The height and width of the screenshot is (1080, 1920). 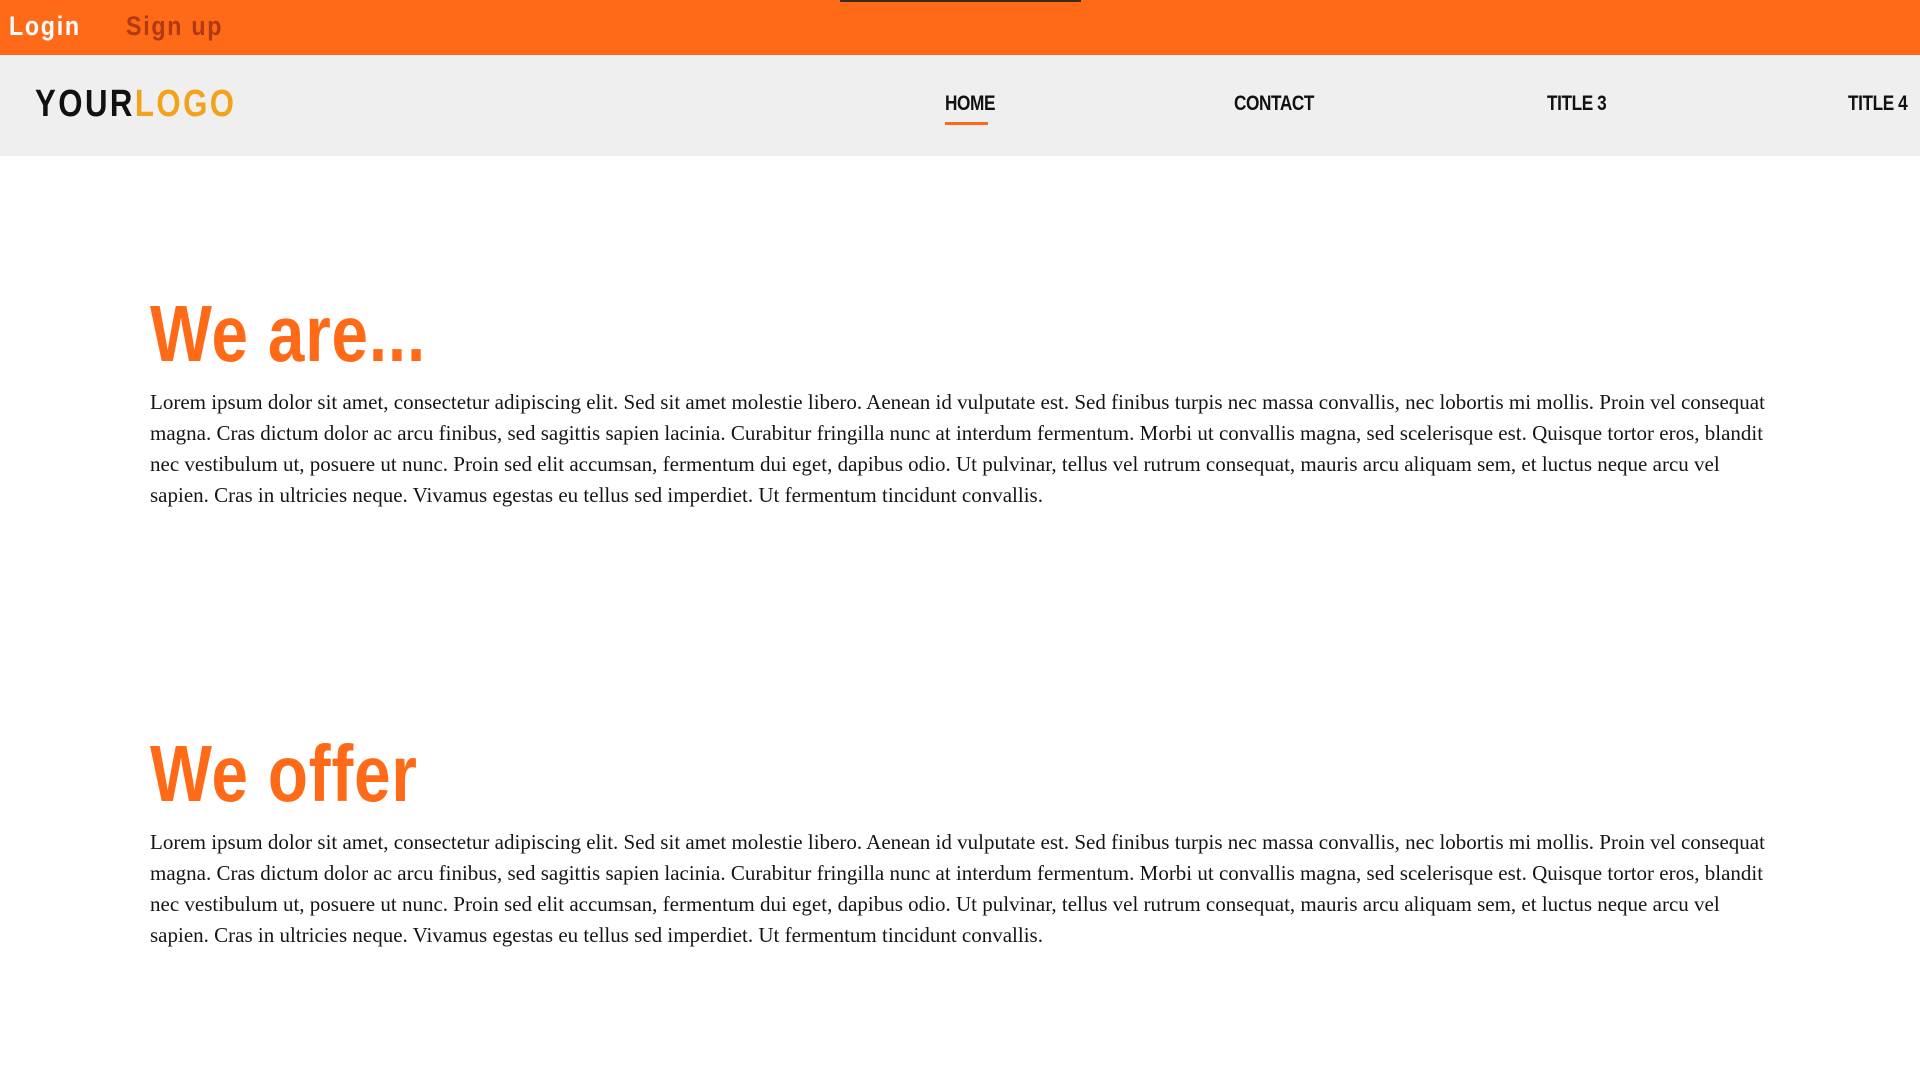 I want to click on nav-item-home: HOME, so click(x=970, y=104).